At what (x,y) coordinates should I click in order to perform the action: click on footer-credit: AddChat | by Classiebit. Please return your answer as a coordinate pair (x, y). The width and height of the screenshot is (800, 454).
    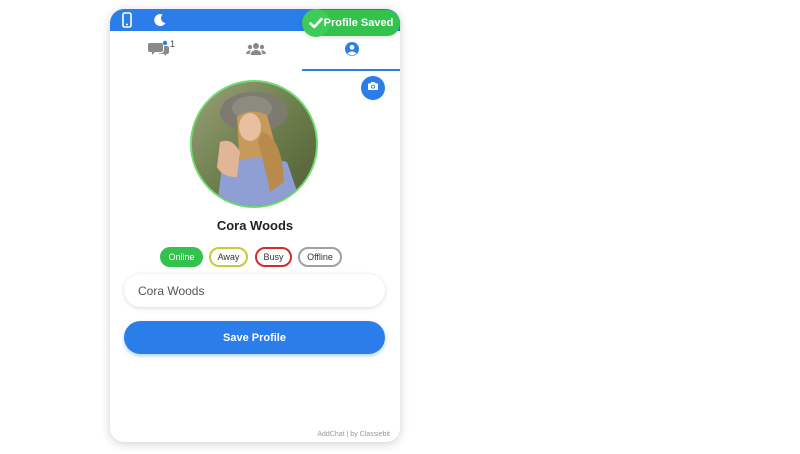
    Looking at the image, I should click on (353, 434).